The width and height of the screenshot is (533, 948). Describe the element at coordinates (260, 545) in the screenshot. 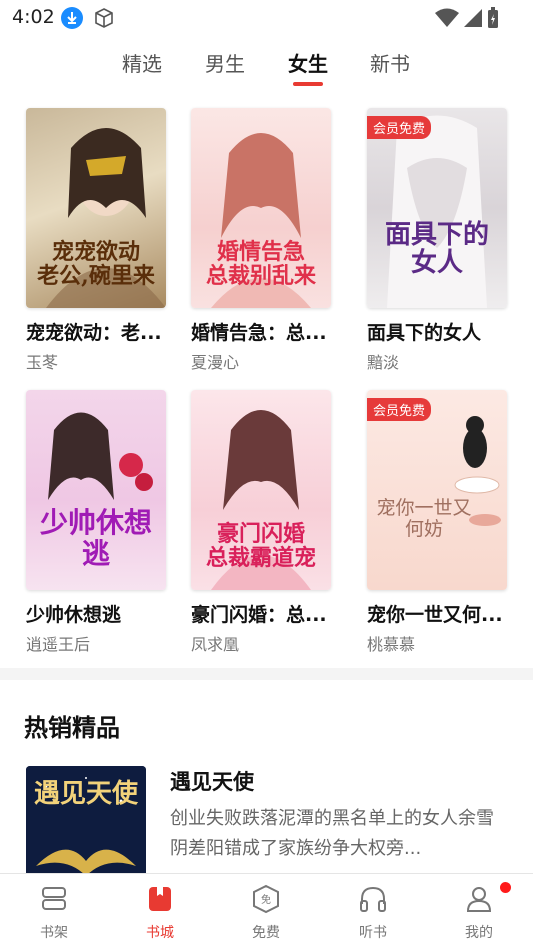

I see `cover-title: 豪门闪婚 总裁霸道宠` at that location.